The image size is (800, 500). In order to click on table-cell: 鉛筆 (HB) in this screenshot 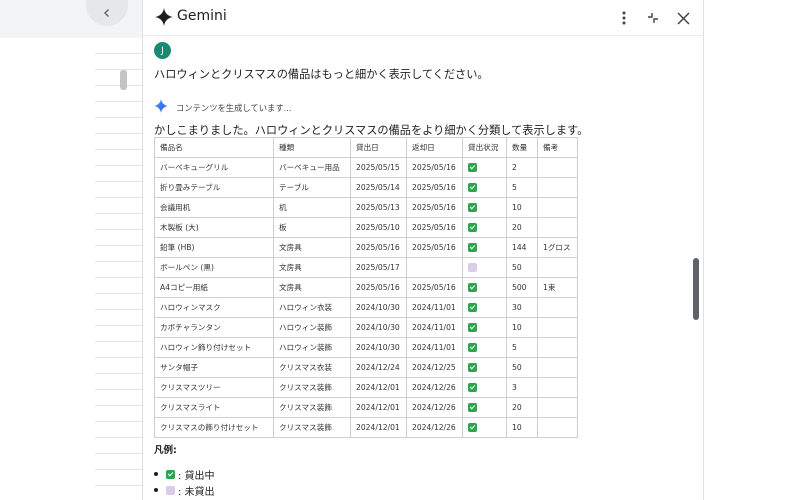, I will do `click(214, 247)`.